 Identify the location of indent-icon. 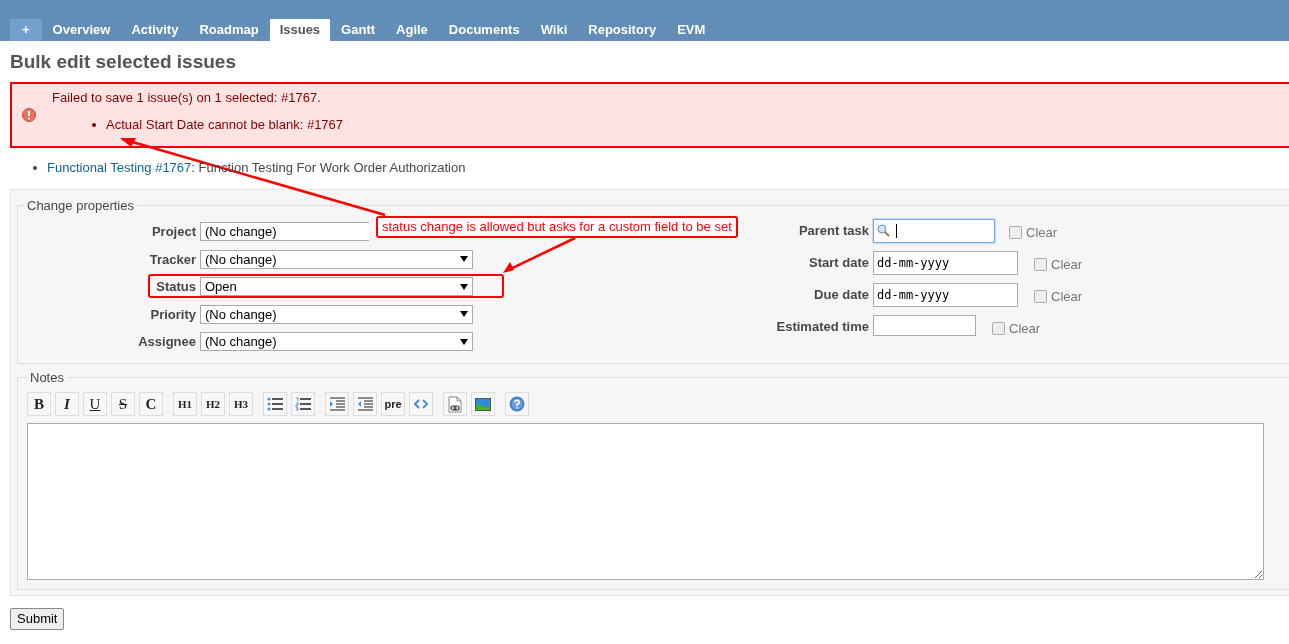
(337, 404).